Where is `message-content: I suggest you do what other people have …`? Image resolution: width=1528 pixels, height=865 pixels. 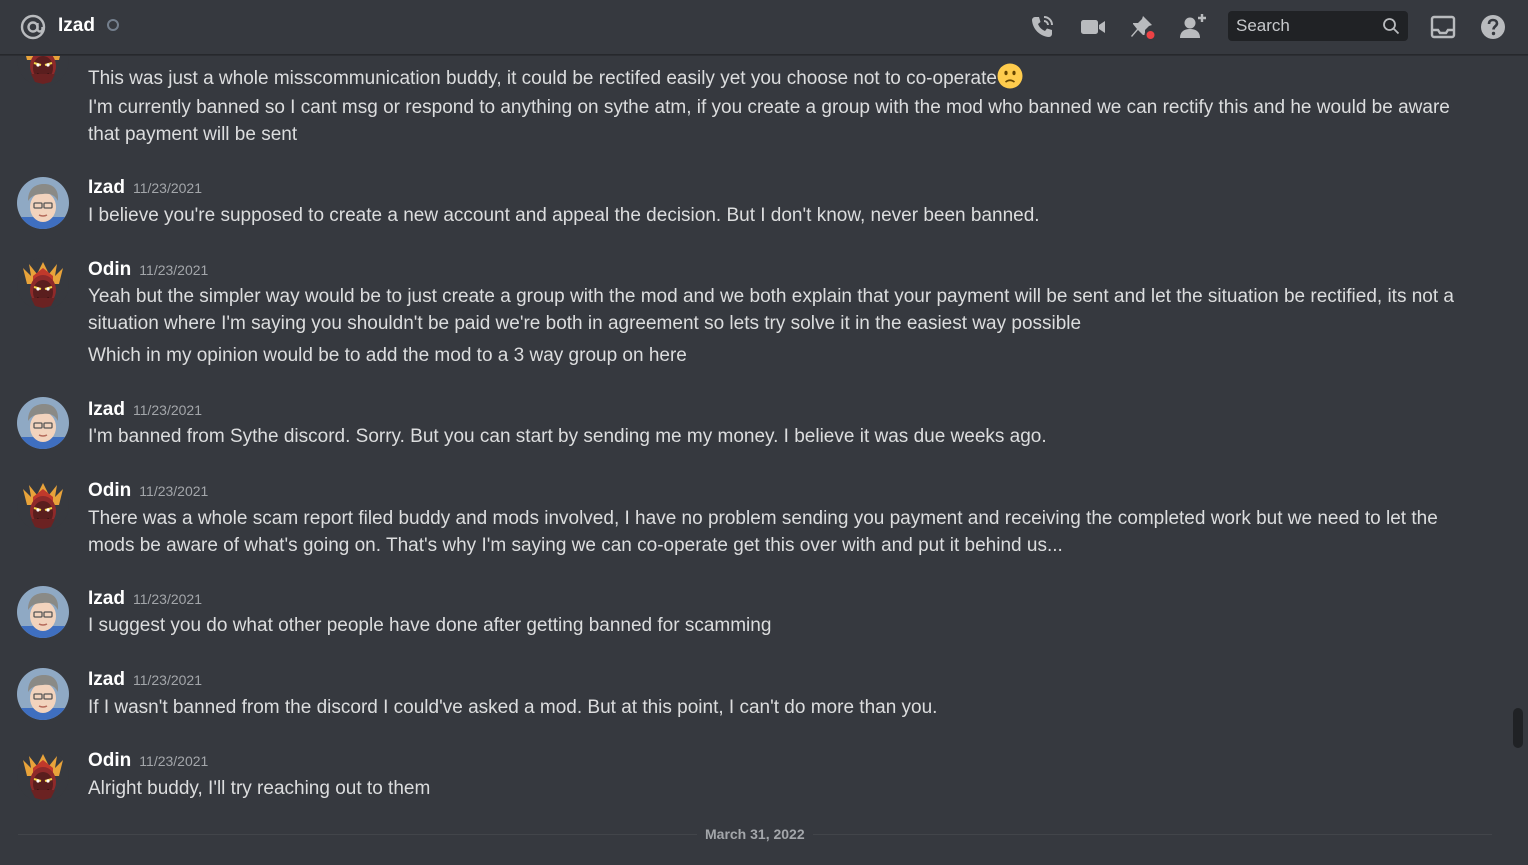 message-content: I suggest you do what other people have … is located at coordinates (430, 625).